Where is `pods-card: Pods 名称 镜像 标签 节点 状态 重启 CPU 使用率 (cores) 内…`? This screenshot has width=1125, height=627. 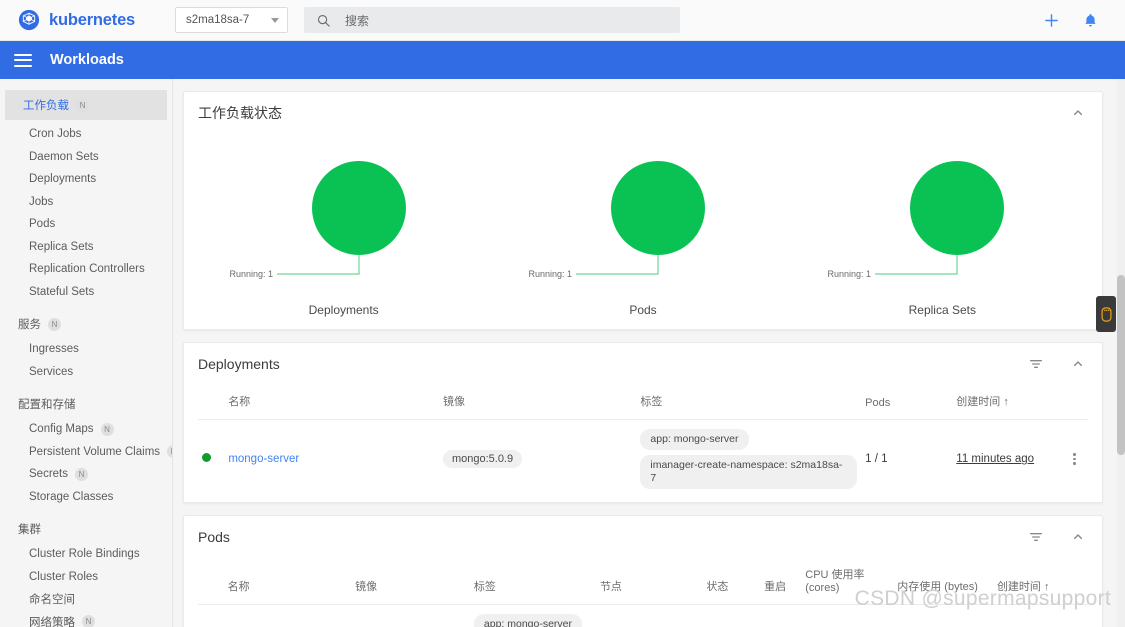 pods-card: Pods 名称 镜像 标签 节点 状态 重启 CPU 使用率 (cores) 内… is located at coordinates (643, 571).